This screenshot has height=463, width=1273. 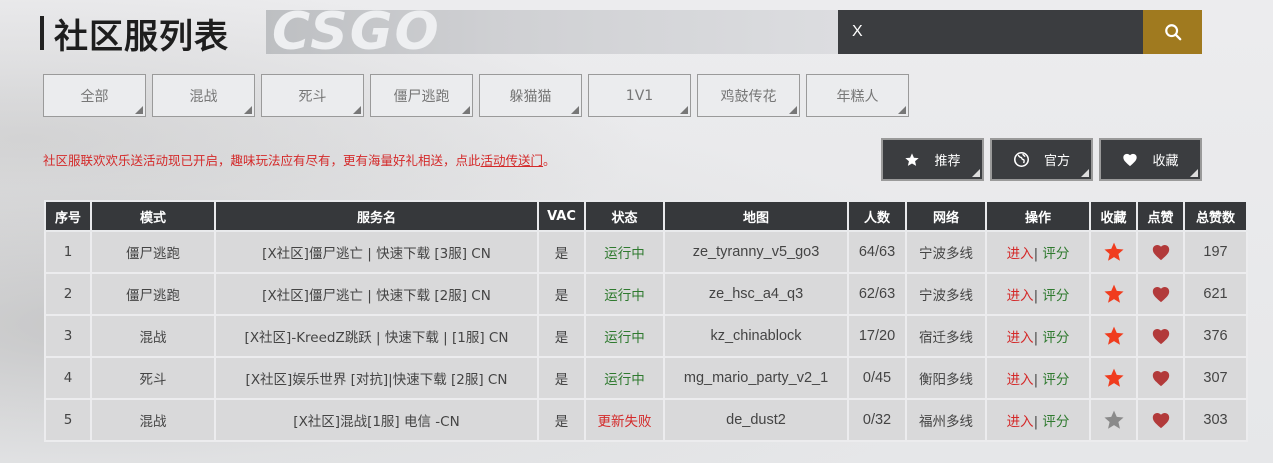 I want to click on cell-map: kz_chinablock, so click(x=756, y=336).